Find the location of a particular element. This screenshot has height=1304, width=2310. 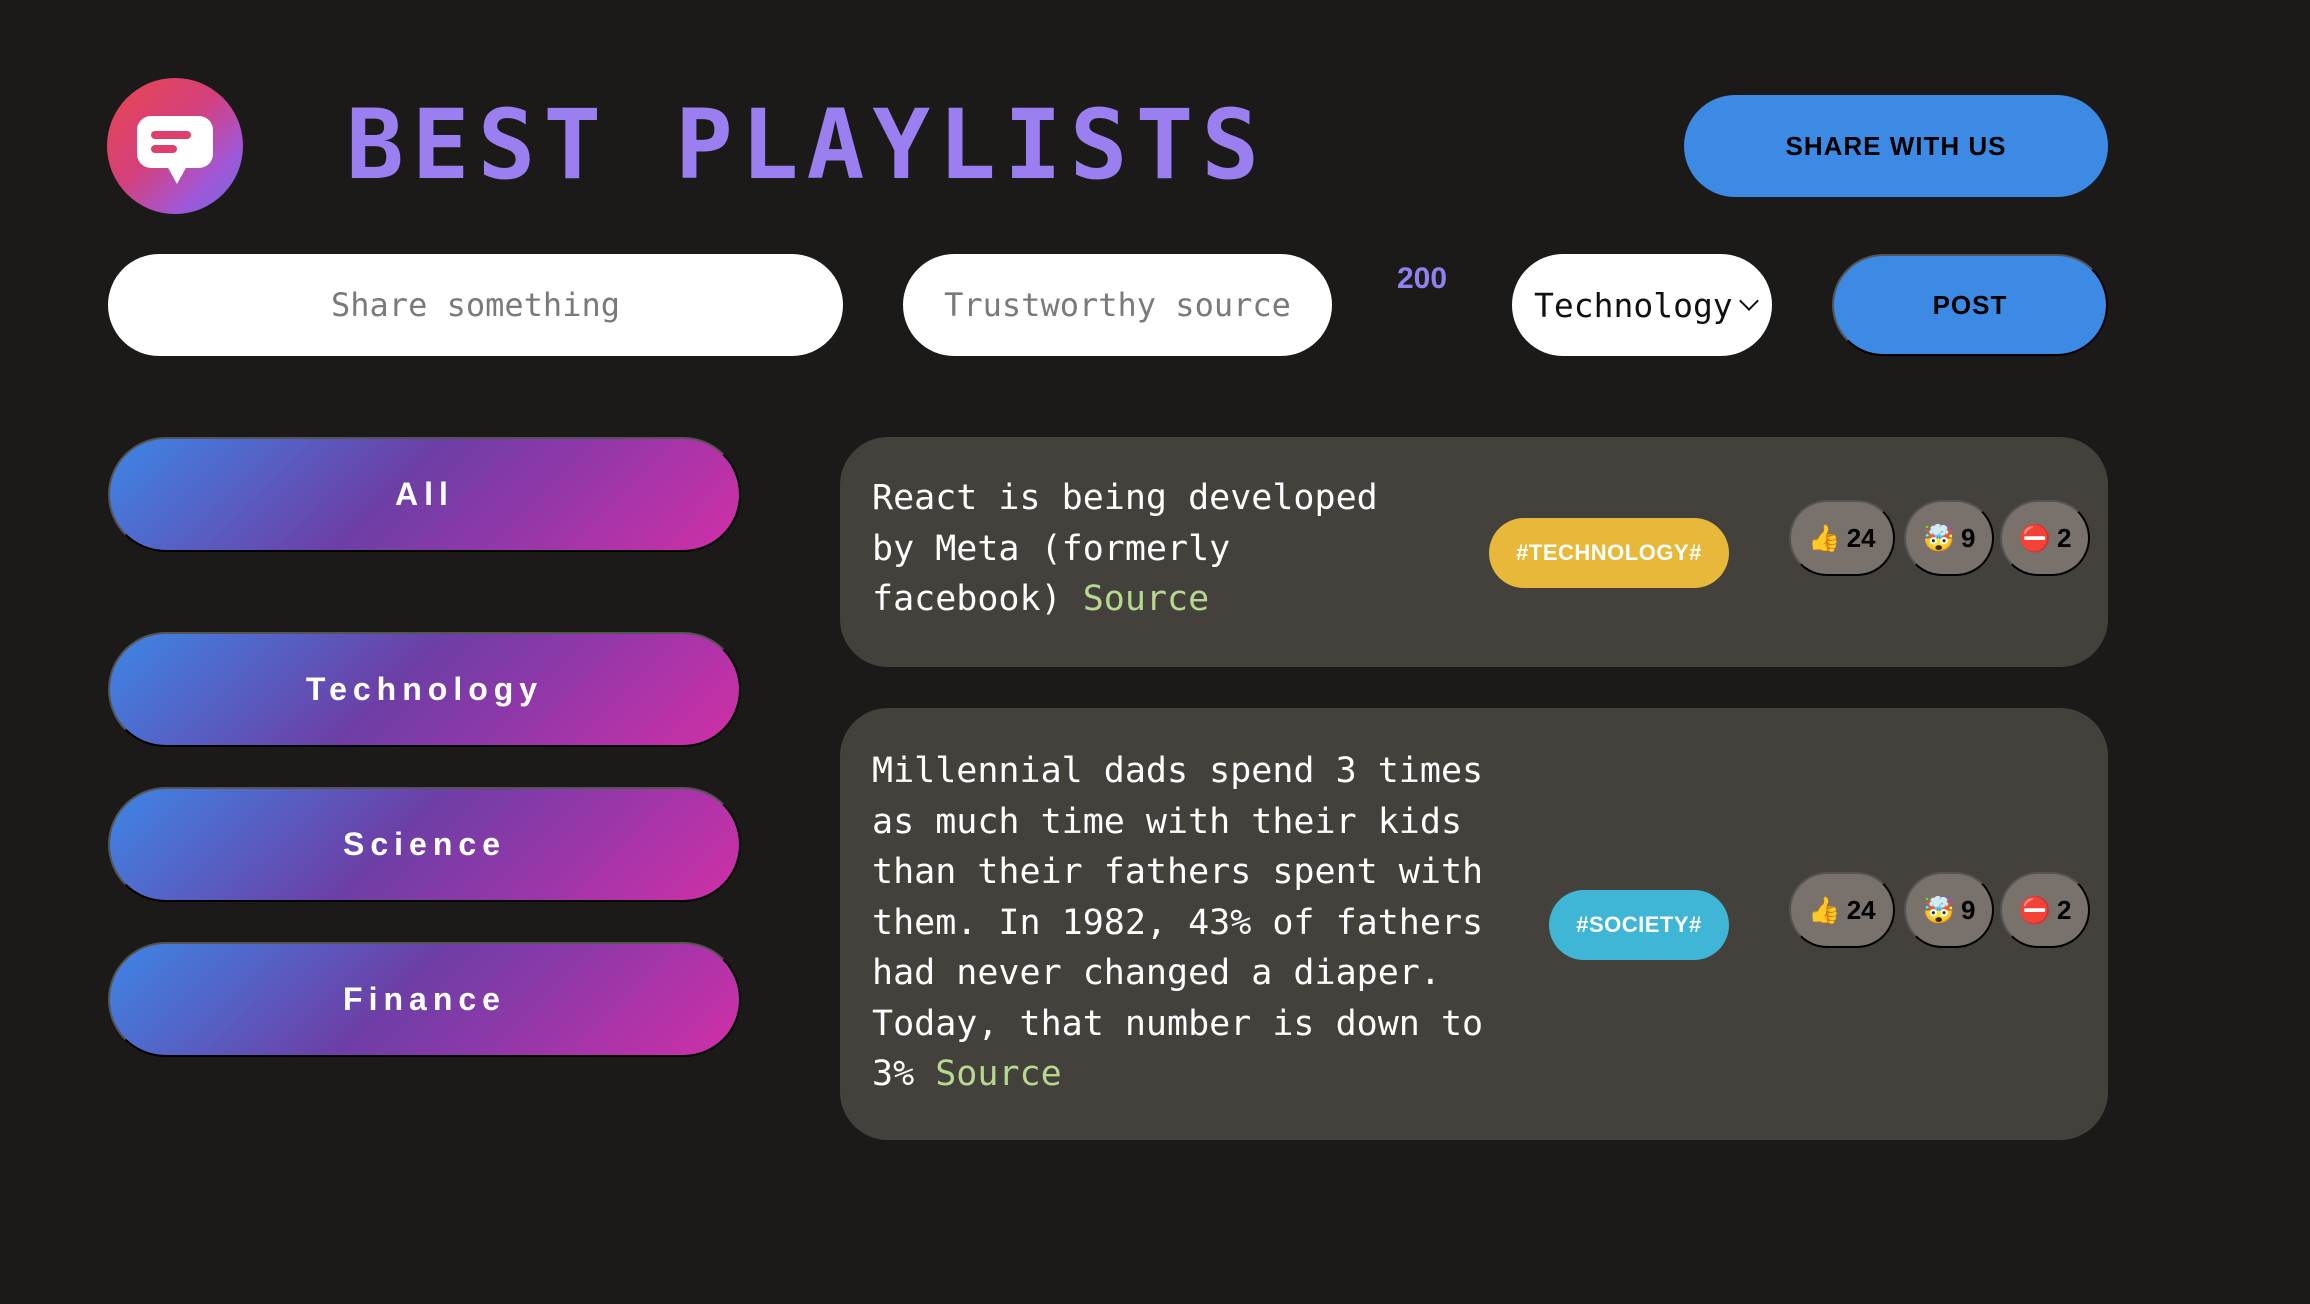

category-button-science: Science is located at coordinates (424, 844).